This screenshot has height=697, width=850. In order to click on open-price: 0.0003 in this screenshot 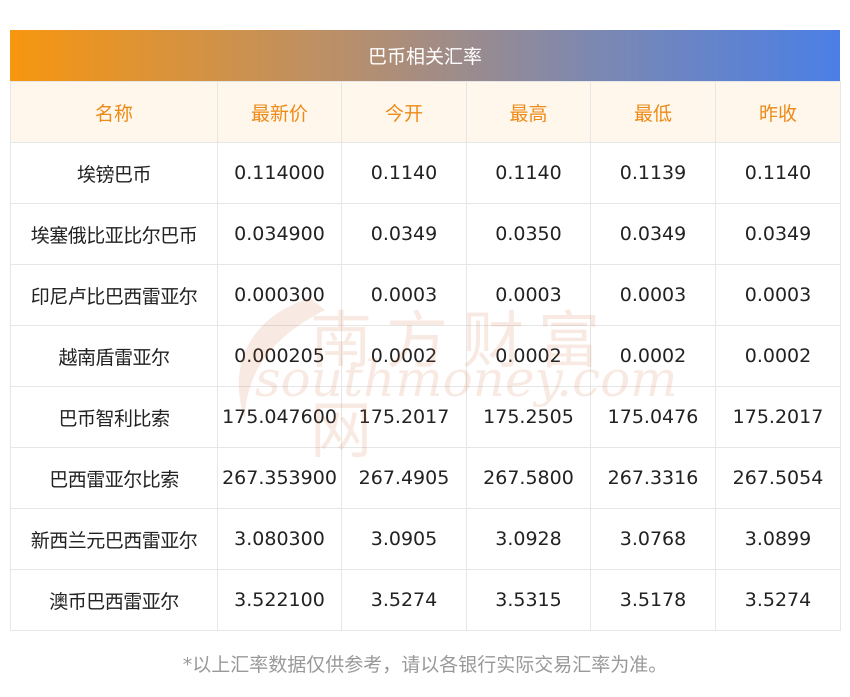, I will do `click(404, 295)`.